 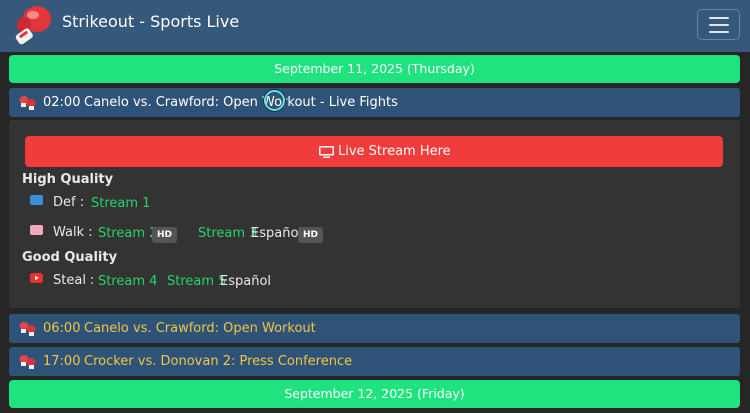 What do you see at coordinates (36, 278) in the screenshot?
I see `youtube-icon` at bounding box center [36, 278].